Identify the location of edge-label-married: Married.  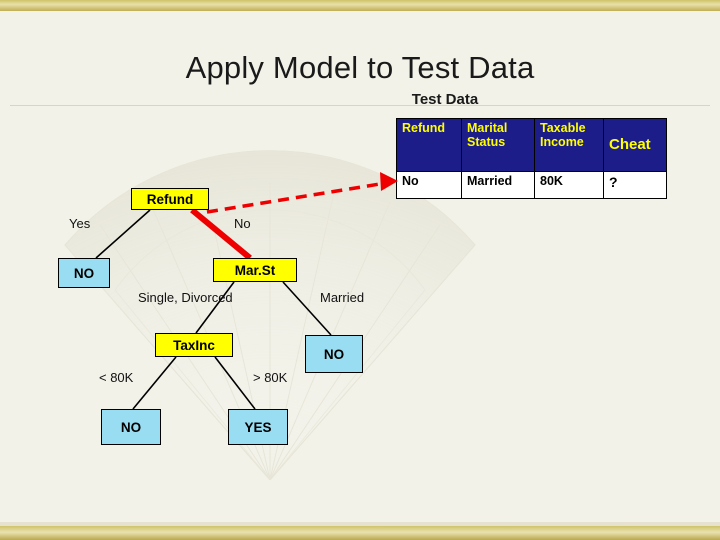
(342, 297).